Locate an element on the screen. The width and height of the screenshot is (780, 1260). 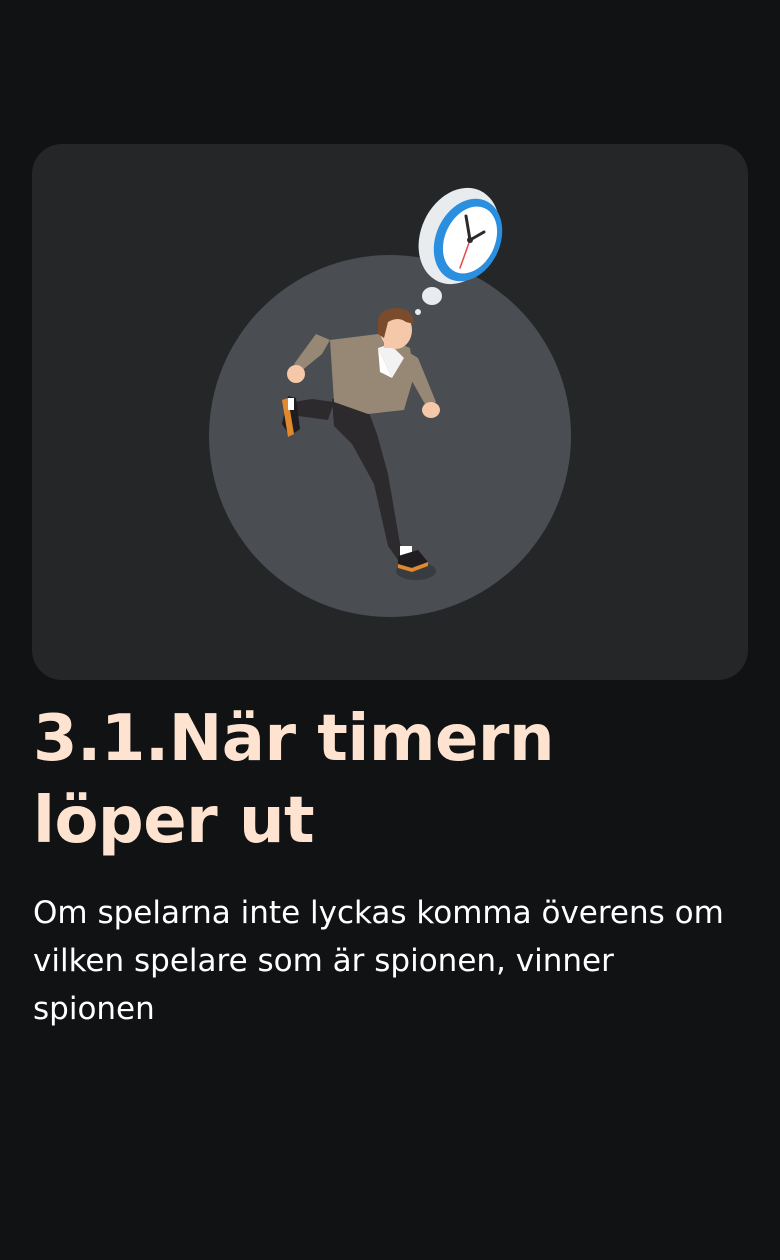
thought-dot-large is located at coordinates (432, 296).